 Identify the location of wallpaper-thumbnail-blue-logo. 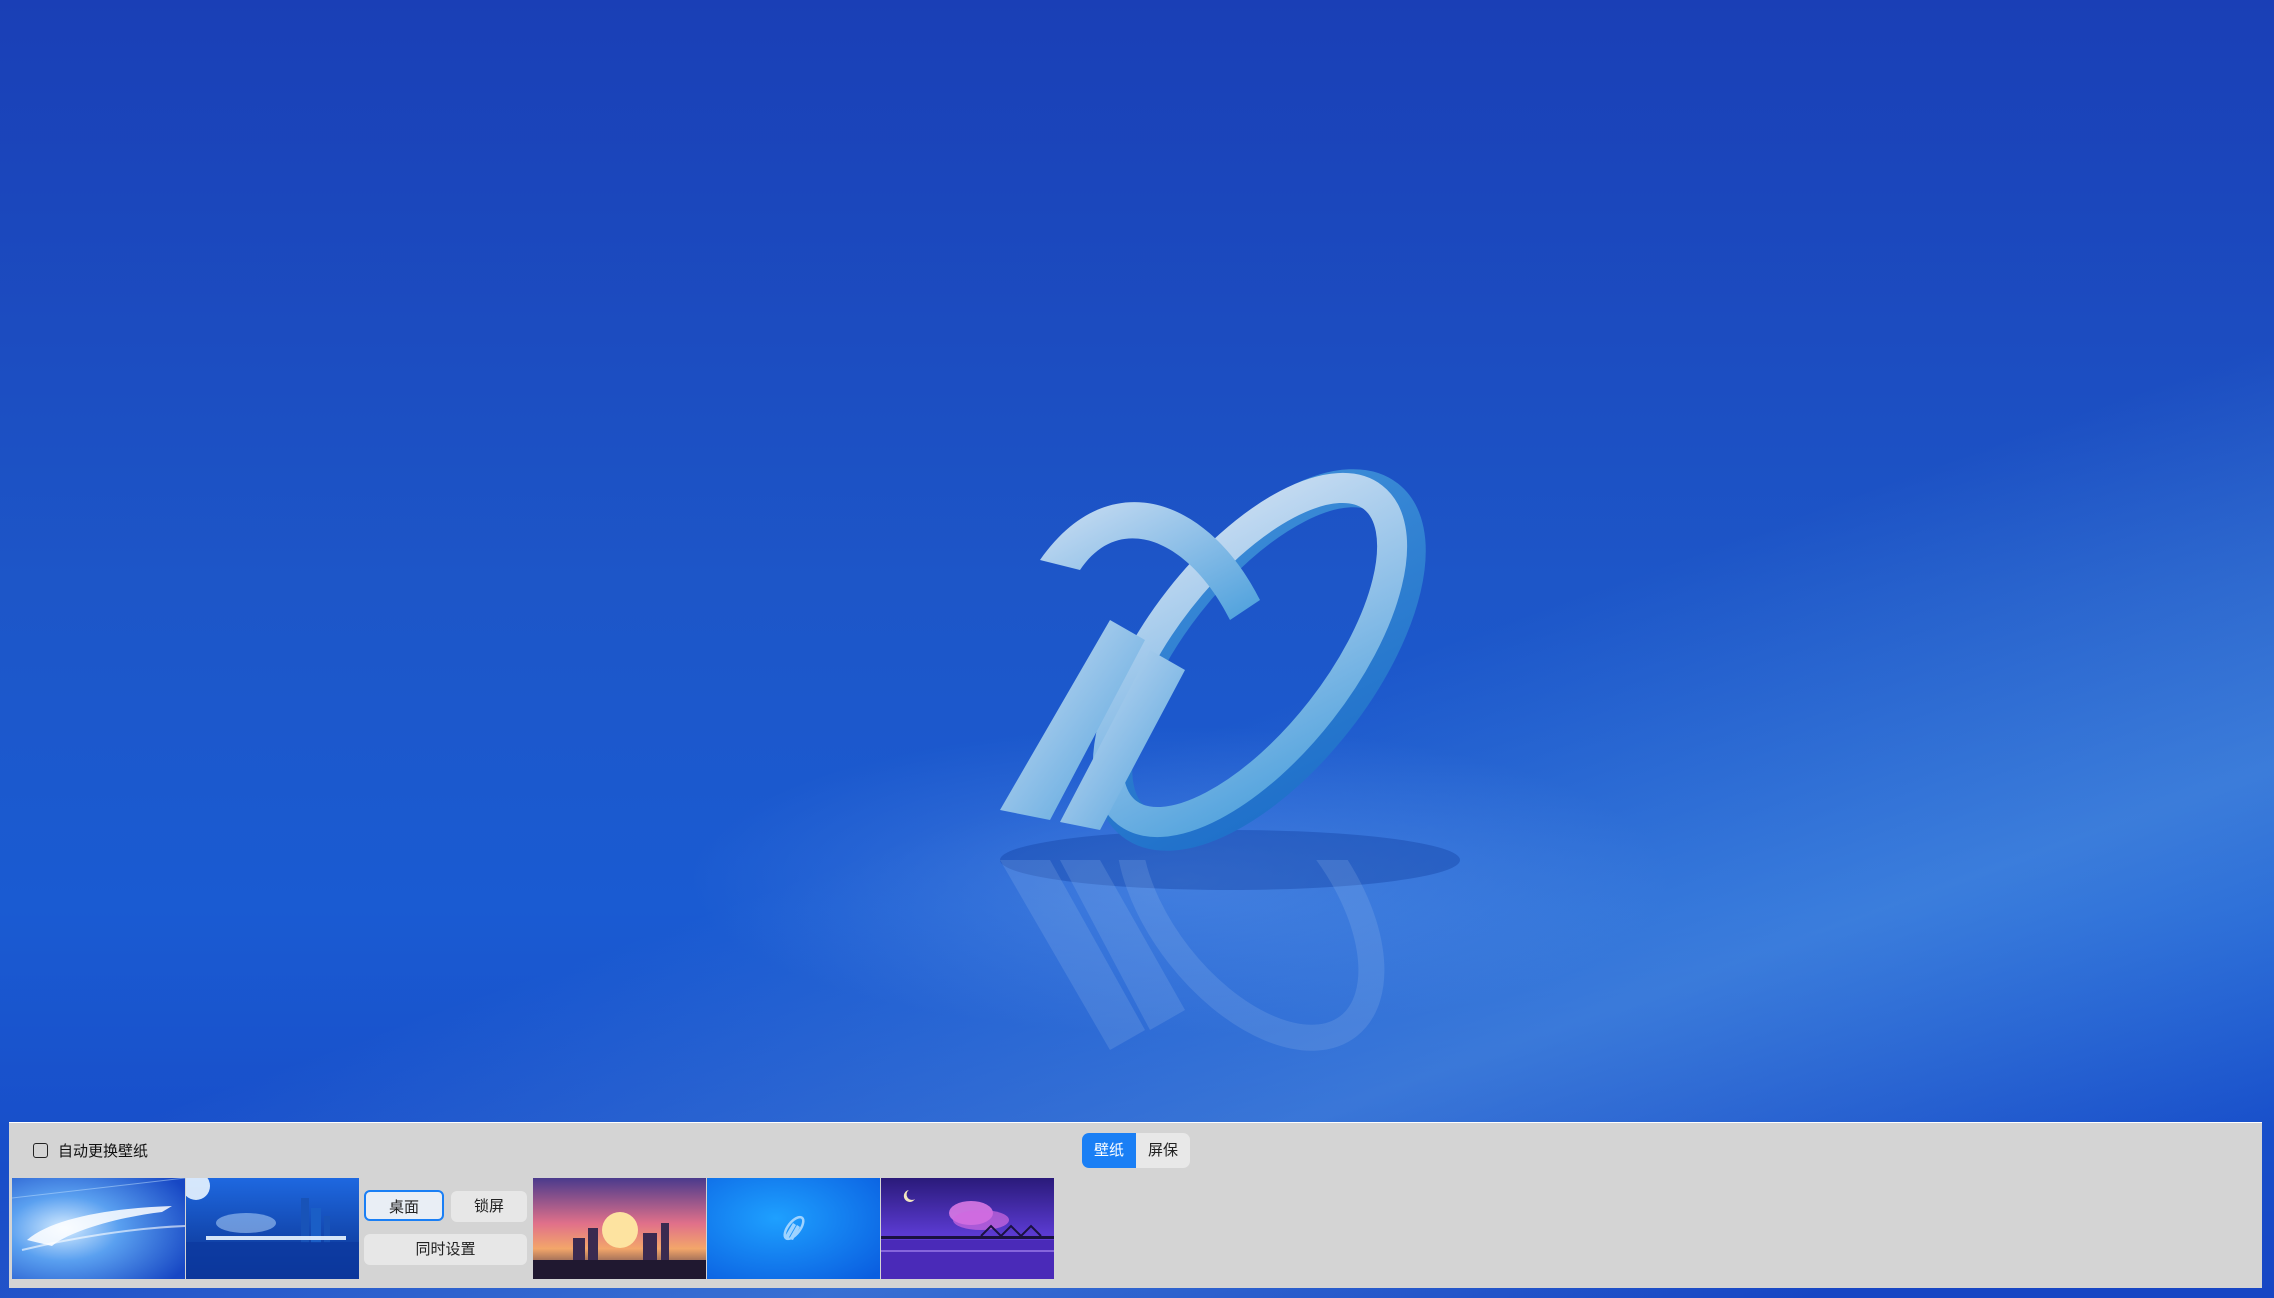
(793, 1228).